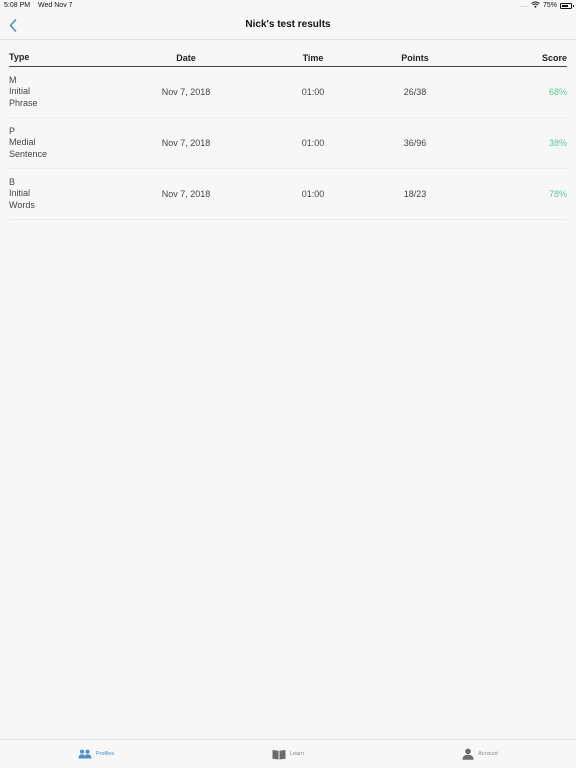 The image size is (576, 768). I want to click on battery-icon, so click(567, 5).